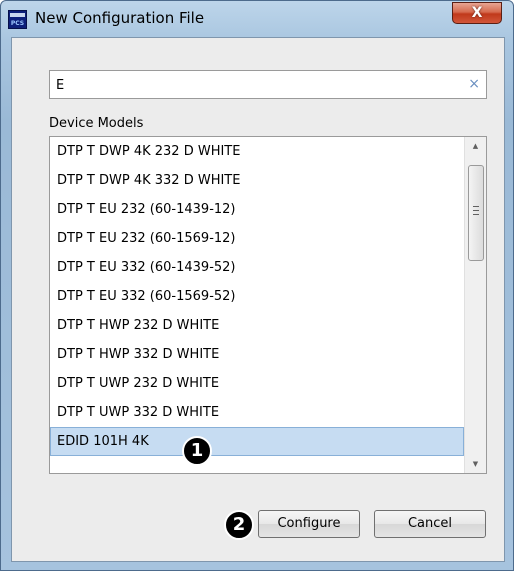 This screenshot has height=571, width=514. Describe the element at coordinates (239, 525) in the screenshot. I see `callout-badge-2: 2` at that location.